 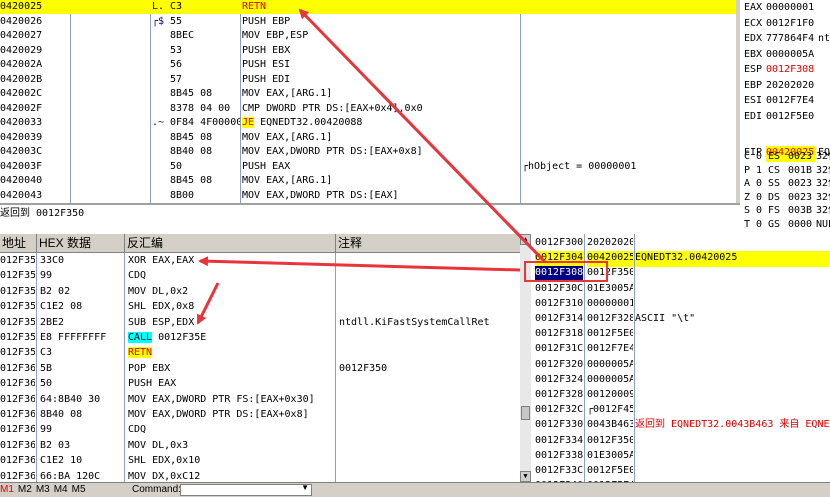 I want to click on stack-row: 0012F320 0000005A, so click(x=680, y=365).